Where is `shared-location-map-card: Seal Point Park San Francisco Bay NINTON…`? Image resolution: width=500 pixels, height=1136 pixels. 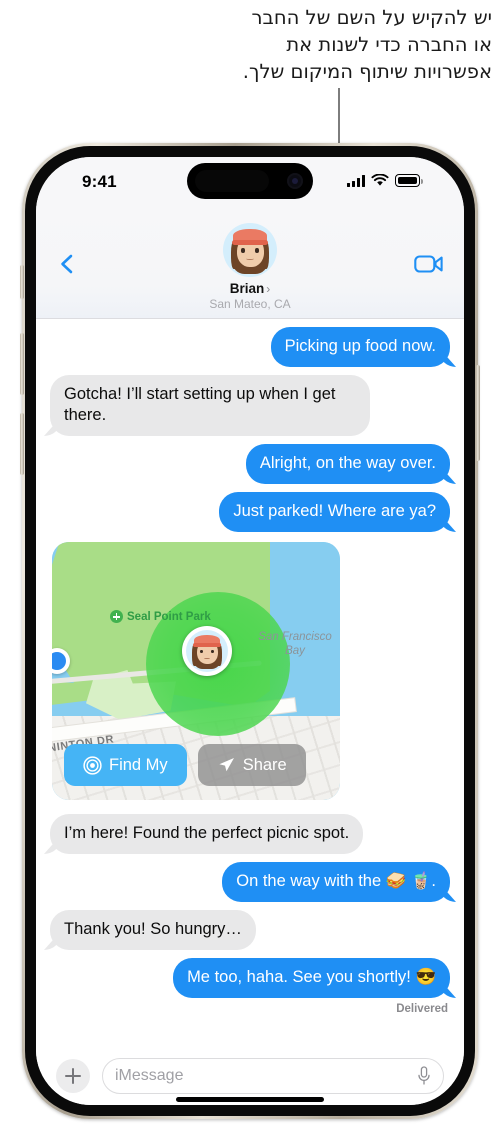
shared-location-map-card: Seal Point Park San Francisco Bay NINTON… is located at coordinates (196, 671).